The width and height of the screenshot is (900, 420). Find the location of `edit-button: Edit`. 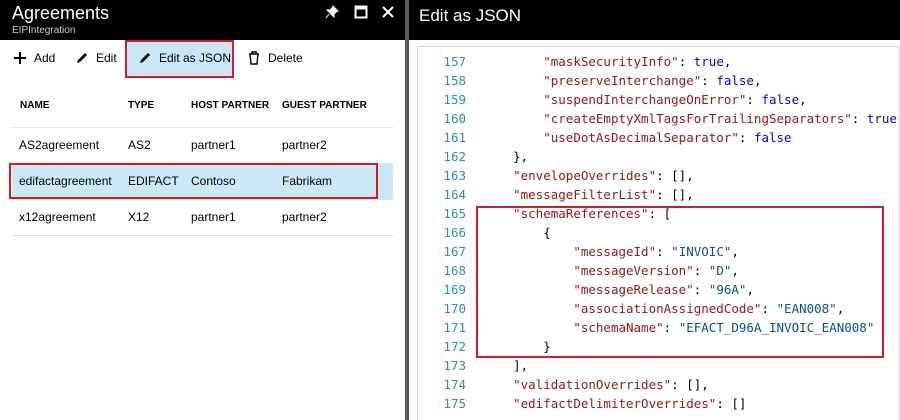

edit-button: Edit is located at coordinates (95, 58).